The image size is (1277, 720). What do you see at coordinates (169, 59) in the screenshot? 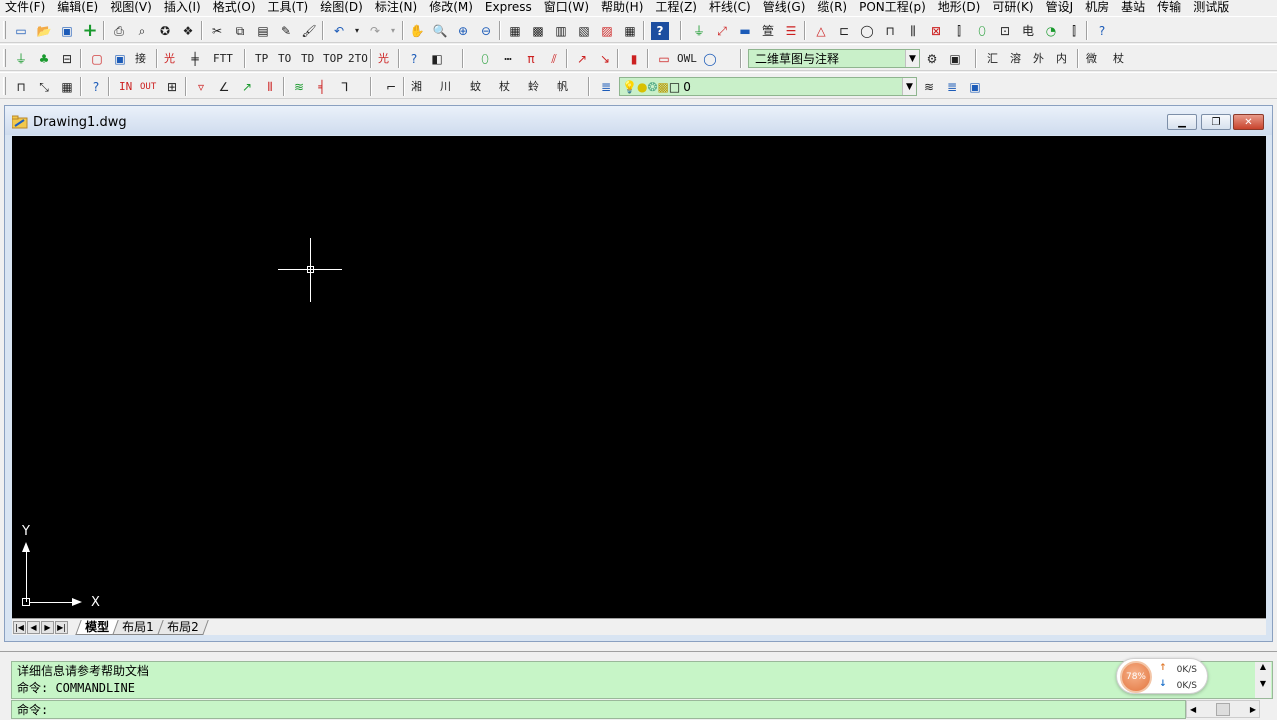
I see `tb2-button-1: 光` at bounding box center [169, 59].